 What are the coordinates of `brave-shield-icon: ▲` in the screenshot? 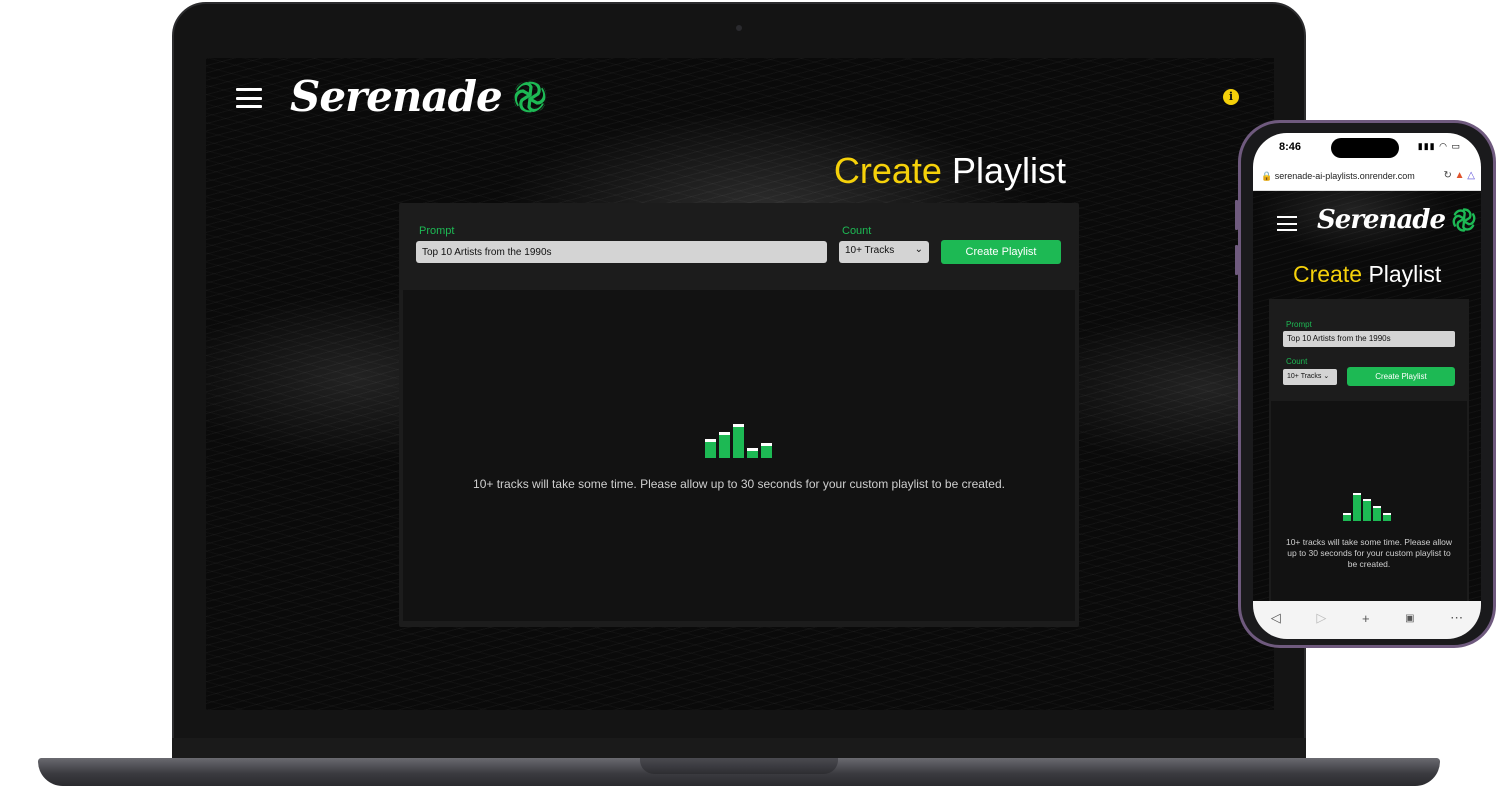 It's located at (1460, 175).